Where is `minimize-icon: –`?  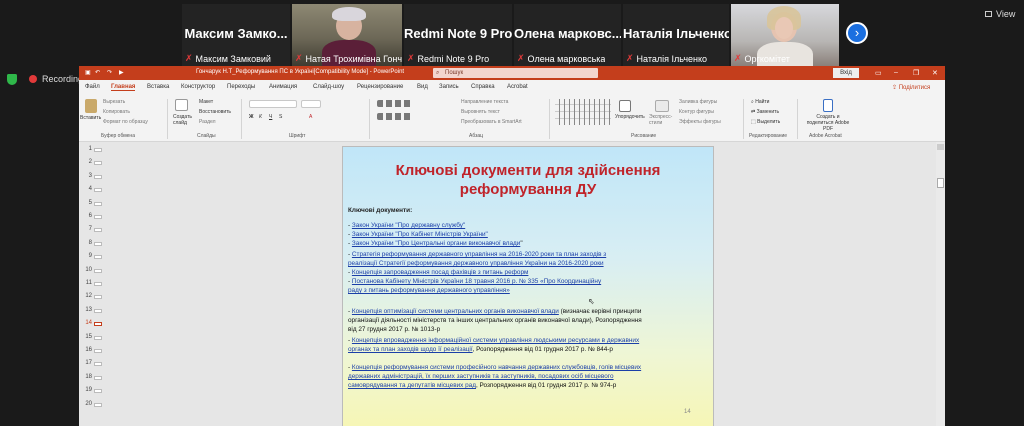
minimize-icon: – is located at coordinates (896, 72).